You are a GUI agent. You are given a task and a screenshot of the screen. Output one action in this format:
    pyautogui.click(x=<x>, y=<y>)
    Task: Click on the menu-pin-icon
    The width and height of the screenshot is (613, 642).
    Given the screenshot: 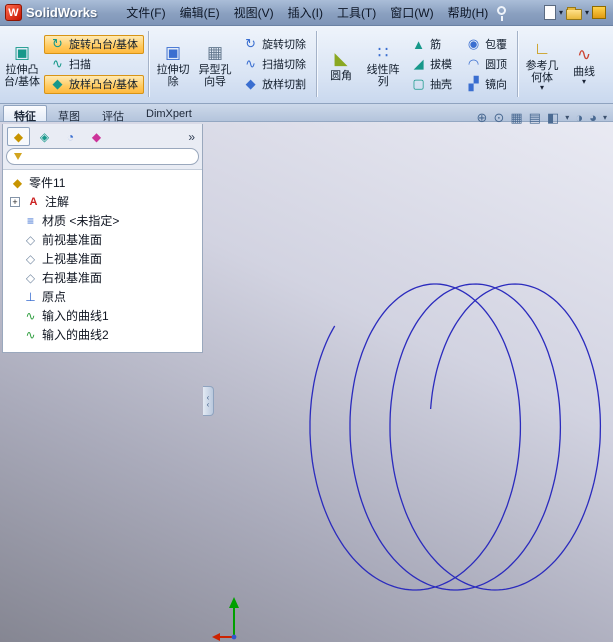 What is the action you would take?
    pyautogui.click(x=502, y=13)
    